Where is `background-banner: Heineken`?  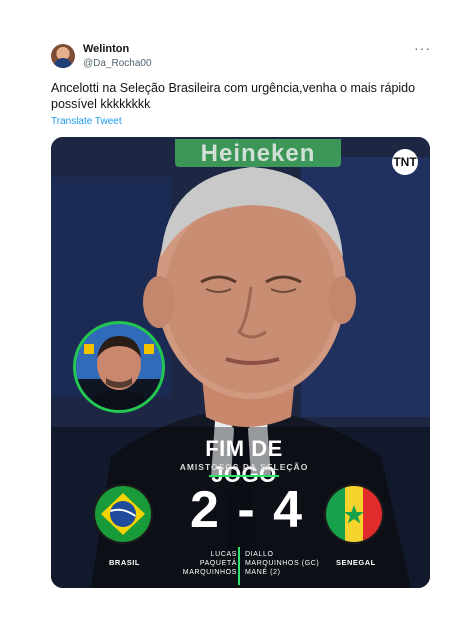
background-banner: Heineken is located at coordinates (258, 153).